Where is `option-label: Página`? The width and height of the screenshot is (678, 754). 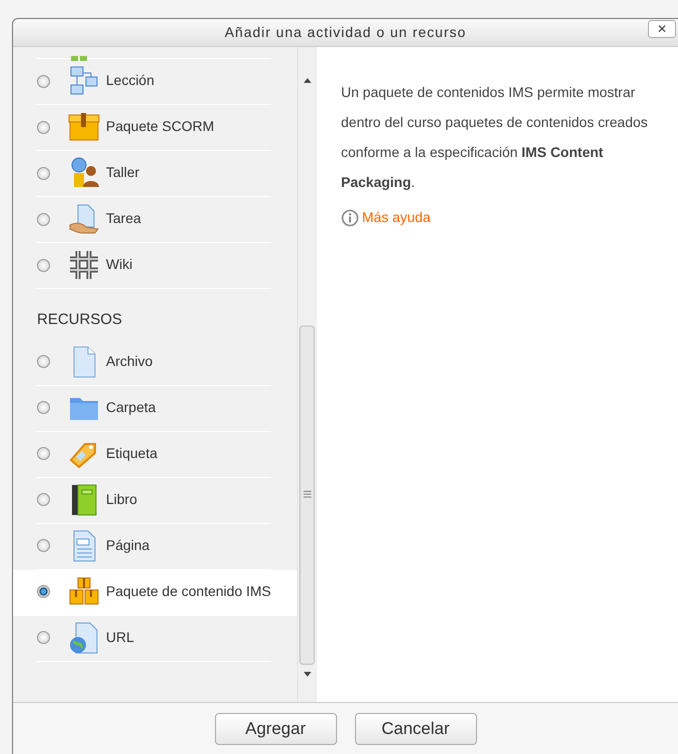 option-label: Página is located at coordinates (128, 544).